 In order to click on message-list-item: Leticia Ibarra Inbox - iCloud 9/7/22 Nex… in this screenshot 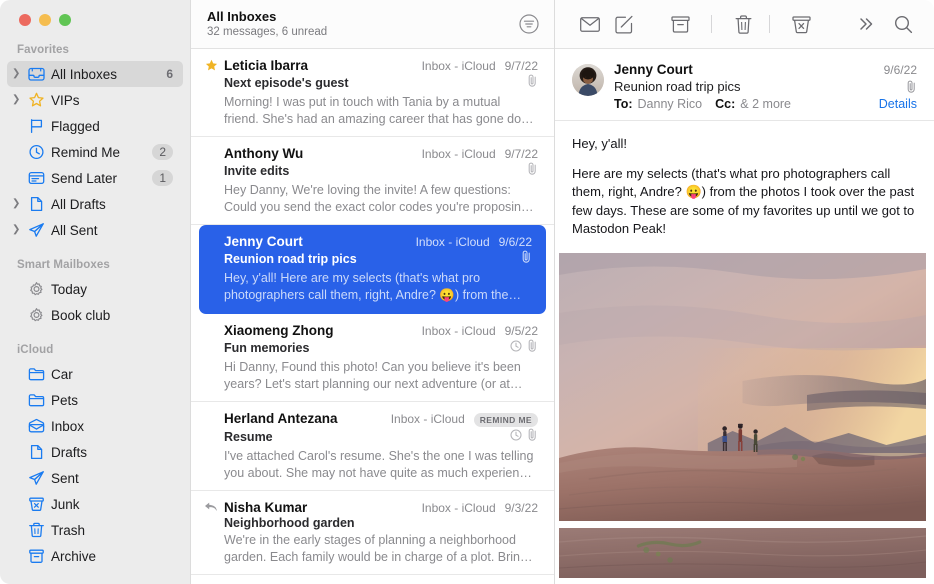, I will do `click(372, 93)`.